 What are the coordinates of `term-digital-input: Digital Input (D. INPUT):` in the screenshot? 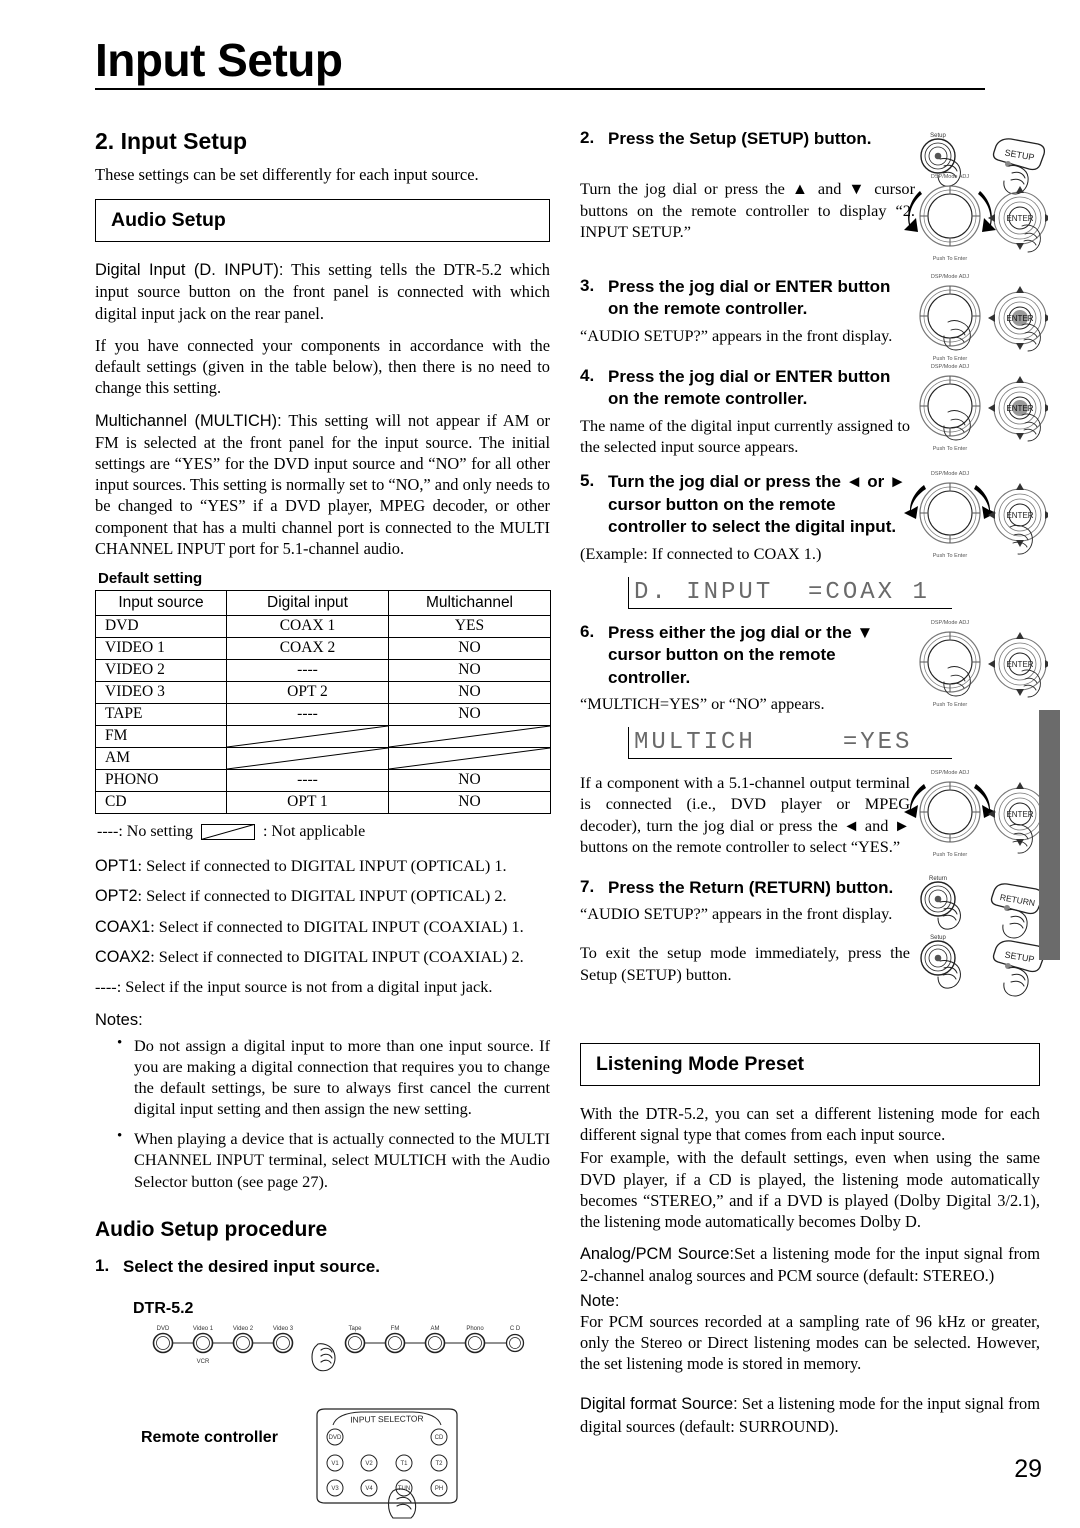 It's located at (189, 270).